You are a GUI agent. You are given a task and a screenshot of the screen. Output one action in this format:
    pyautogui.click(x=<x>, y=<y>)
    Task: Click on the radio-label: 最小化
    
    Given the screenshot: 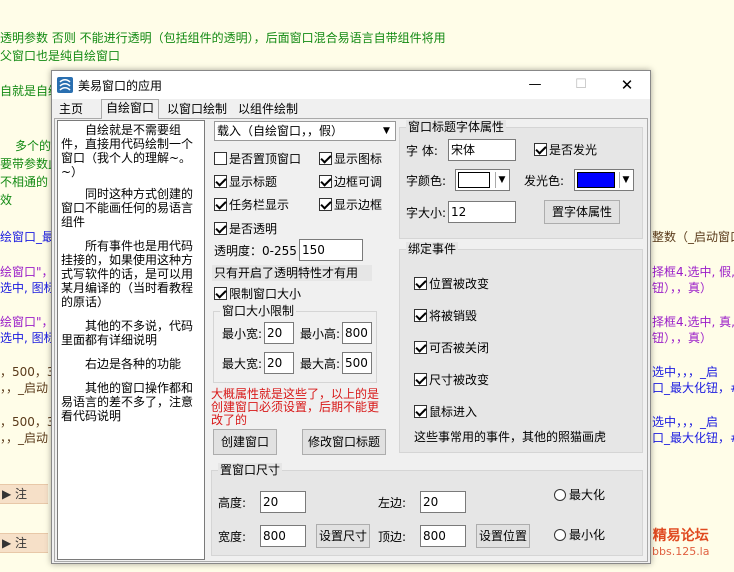 What is the action you would take?
    pyautogui.click(x=587, y=535)
    